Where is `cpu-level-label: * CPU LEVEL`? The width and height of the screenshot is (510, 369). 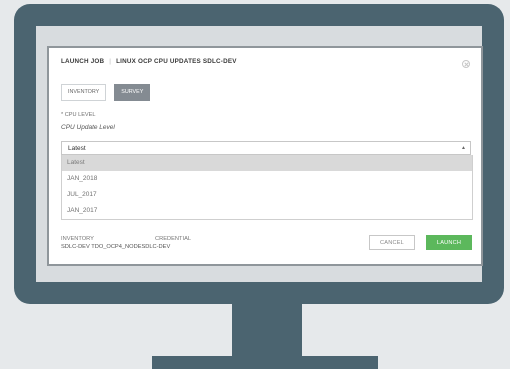
cpu-level-label: * CPU LEVEL is located at coordinates (78, 115).